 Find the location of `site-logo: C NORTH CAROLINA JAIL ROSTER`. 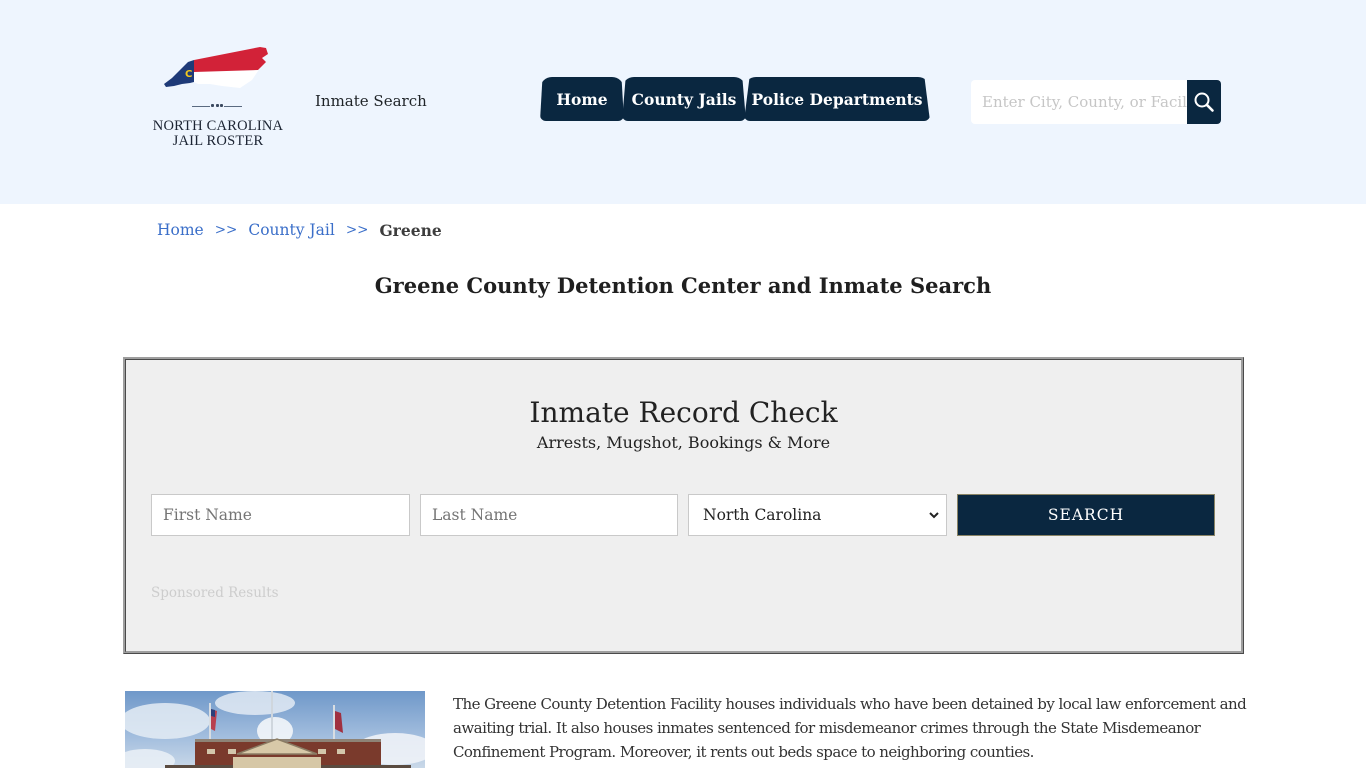

site-logo: C NORTH CAROLINA JAIL ROSTER is located at coordinates (218, 99).